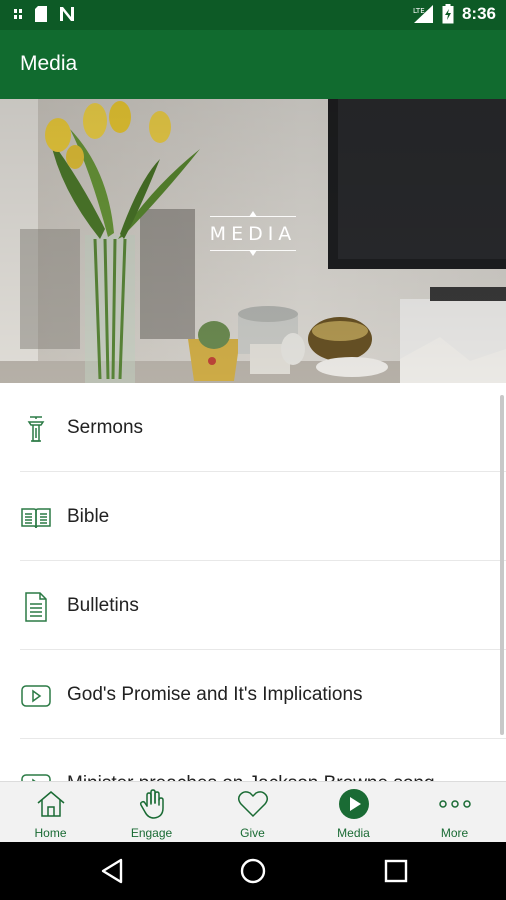 This screenshot has width=506, height=900. Describe the element at coordinates (49, 63) in the screenshot. I see `page-title: Media` at that location.